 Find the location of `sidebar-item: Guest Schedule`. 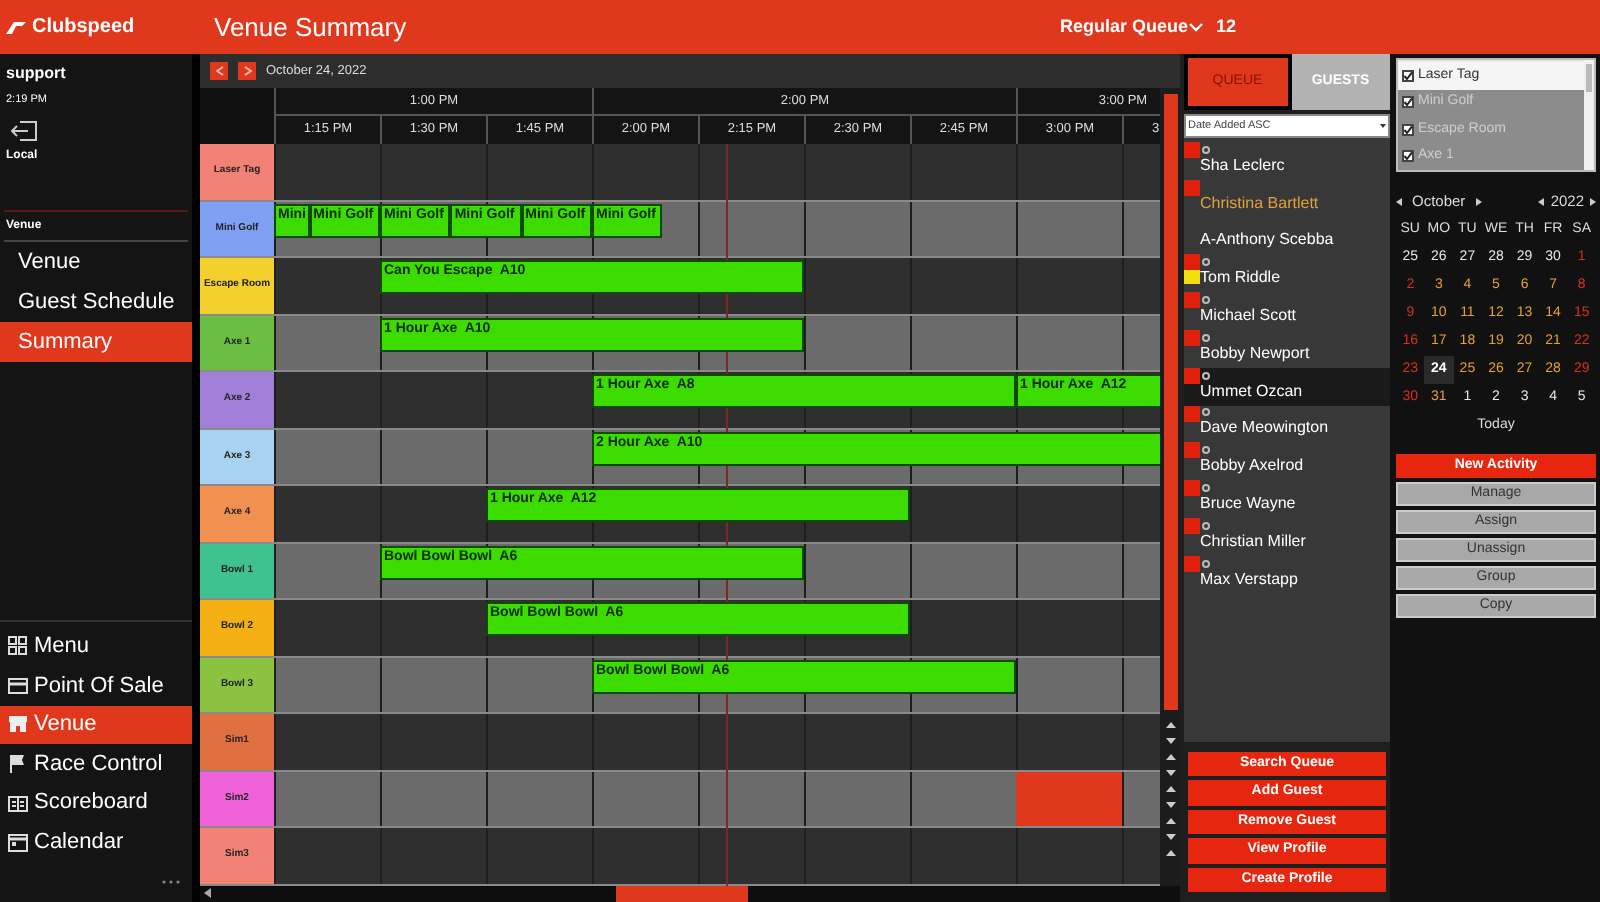

sidebar-item: Guest Schedule is located at coordinates (96, 302).